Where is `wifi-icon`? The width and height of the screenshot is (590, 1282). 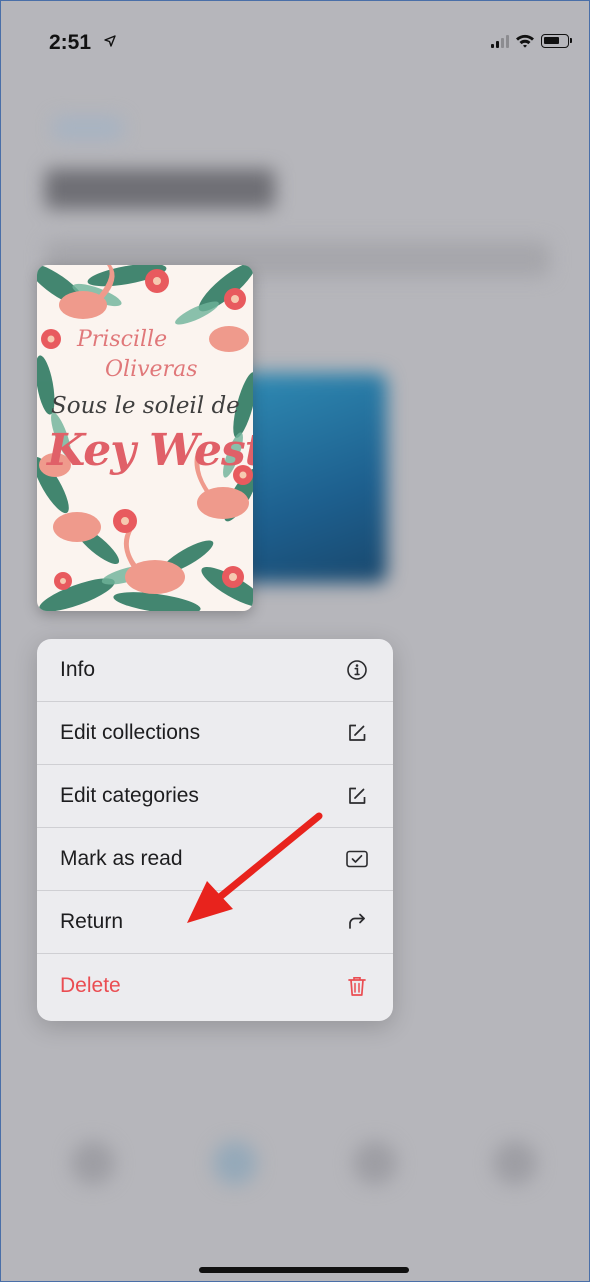
wifi-icon is located at coordinates (525, 41).